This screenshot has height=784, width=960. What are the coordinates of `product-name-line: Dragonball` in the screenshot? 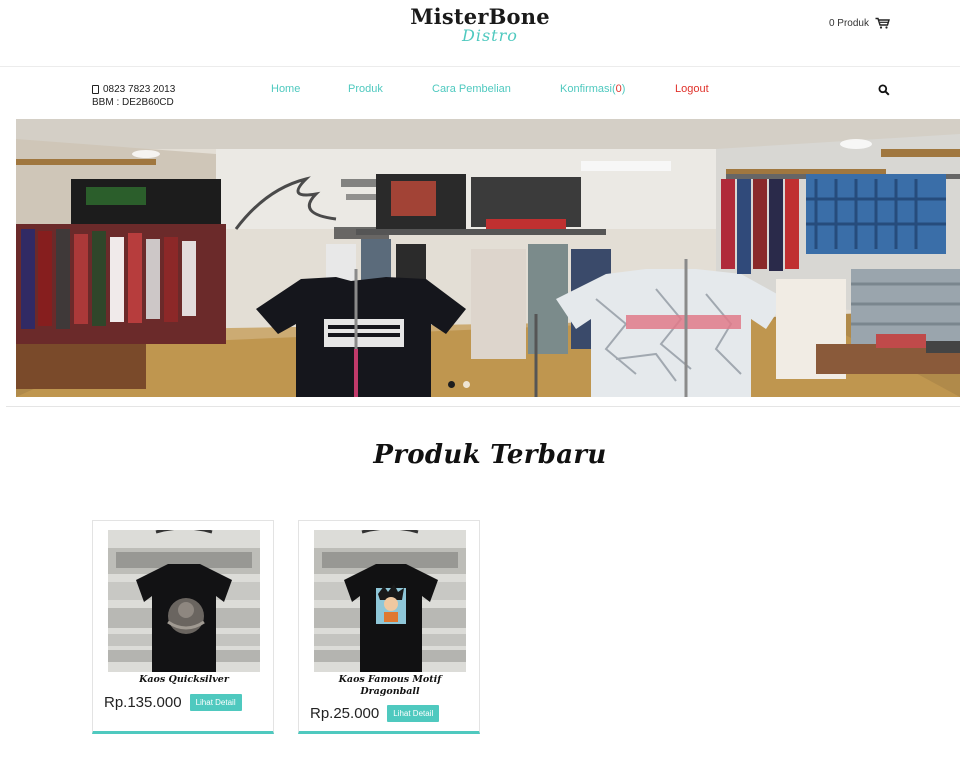 It's located at (390, 691).